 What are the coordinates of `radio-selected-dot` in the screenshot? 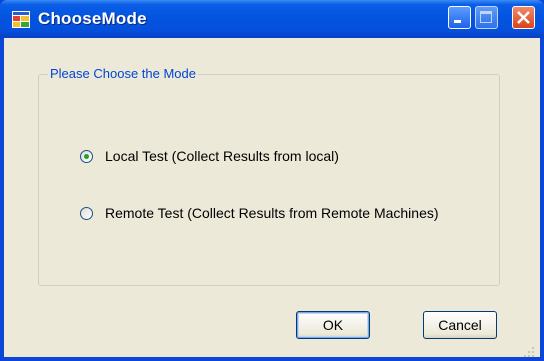 It's located at (86, 156).